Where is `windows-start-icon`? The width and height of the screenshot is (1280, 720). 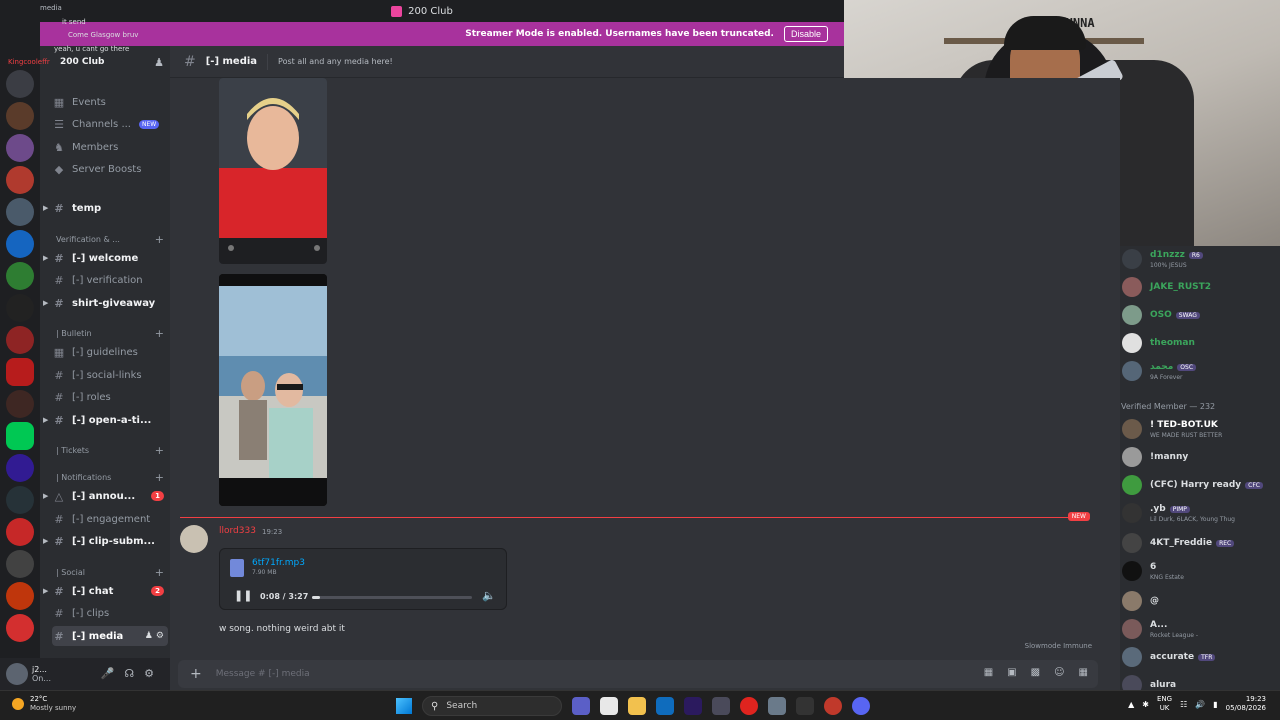 windows-start-icon is located at coordinates (404, 706).